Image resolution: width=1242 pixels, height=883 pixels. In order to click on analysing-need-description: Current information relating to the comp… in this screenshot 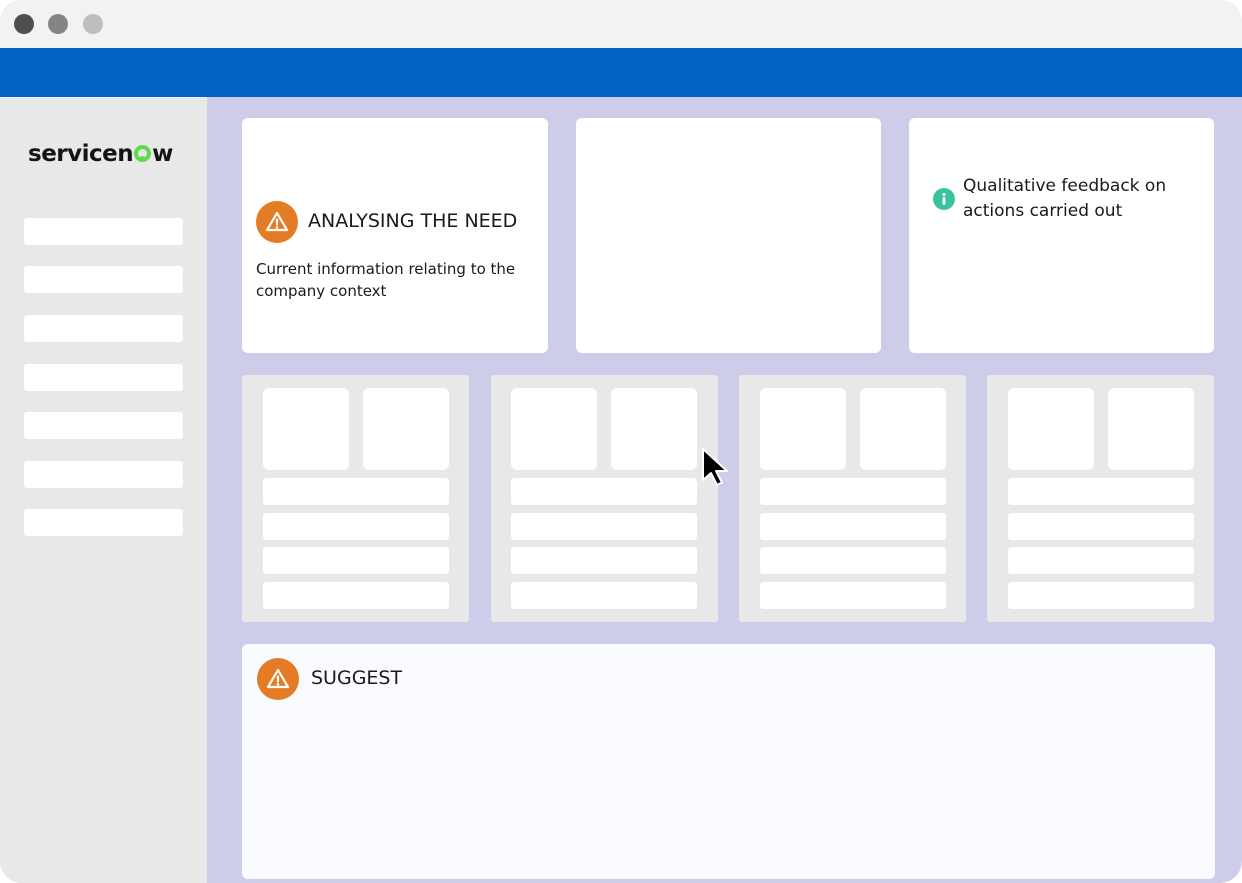, I will do `click(386, 280)`.